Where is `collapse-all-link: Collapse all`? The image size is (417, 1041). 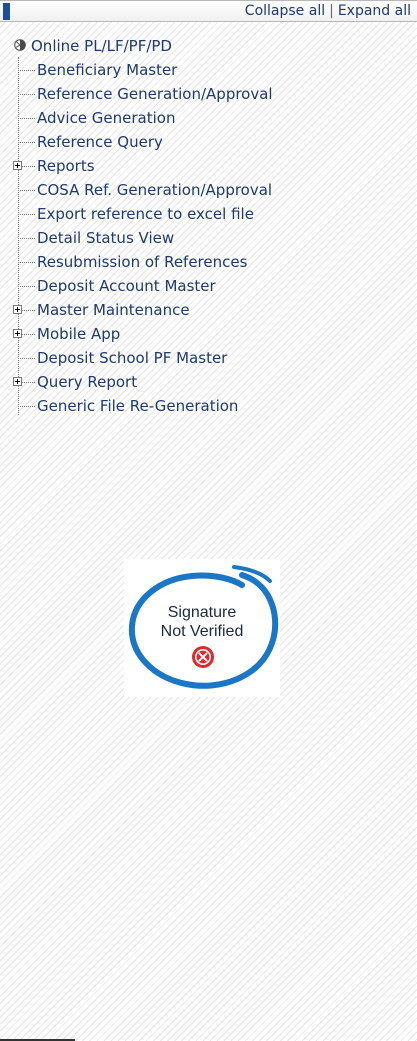 collapse-all-link: Collapse all is located at coordinates (285, 11).